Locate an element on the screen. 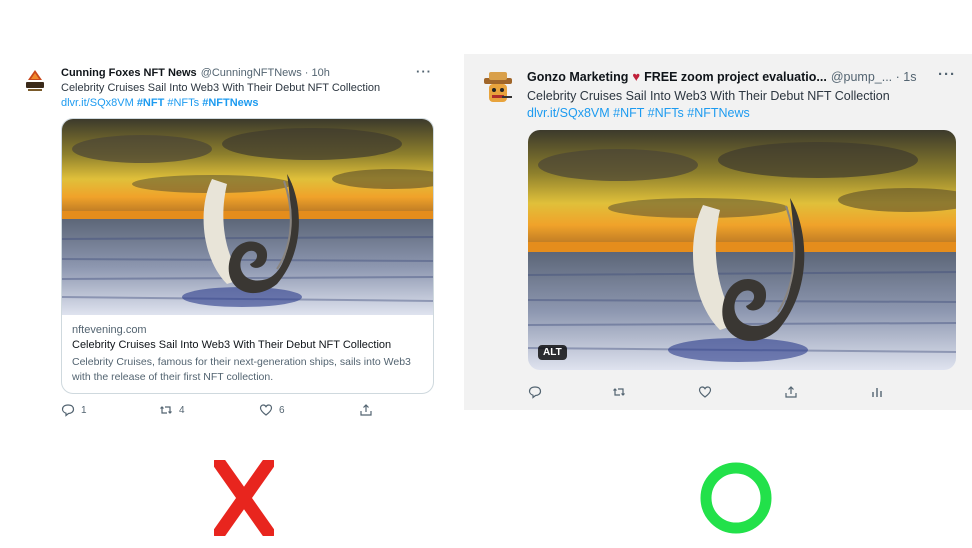 The image size is (972, 548). author-handle: @CunningNFTNews · 10h is located at coordinates (265, 73).